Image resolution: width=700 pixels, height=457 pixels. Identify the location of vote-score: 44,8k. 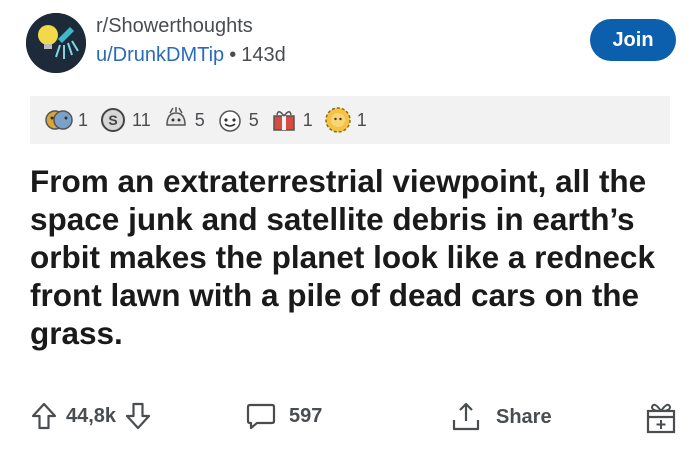
(91, 415).